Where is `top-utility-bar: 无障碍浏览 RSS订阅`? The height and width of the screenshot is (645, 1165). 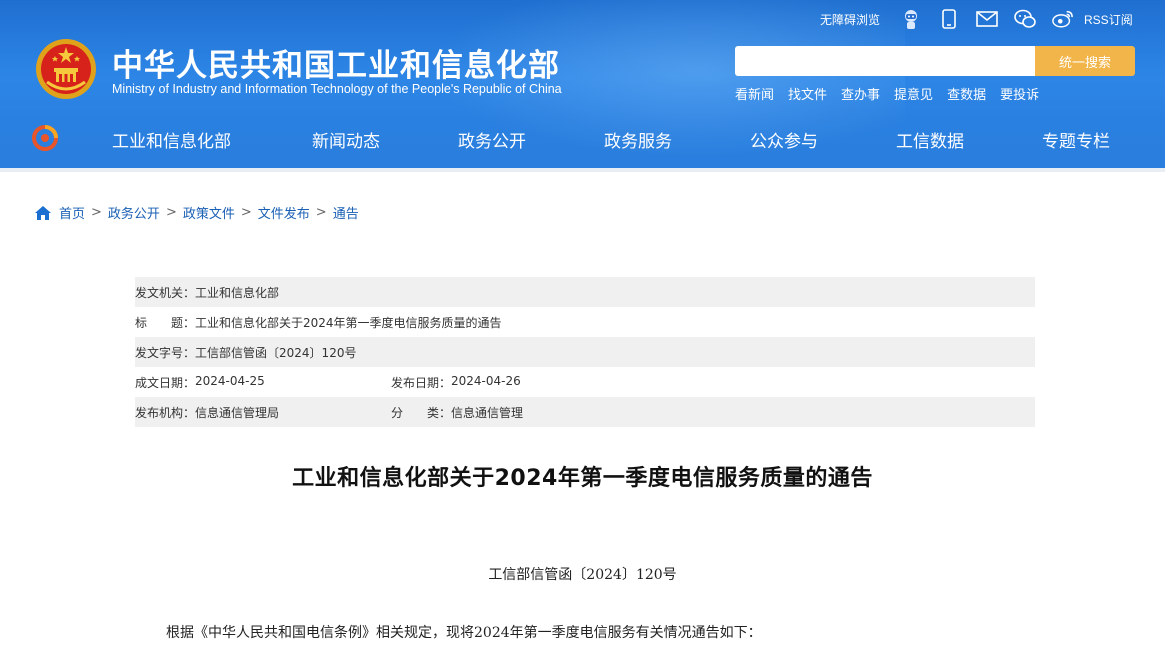
top-utility-bar: 无障碍浏览 RSS订阅 is located at coordinates (976, 19).